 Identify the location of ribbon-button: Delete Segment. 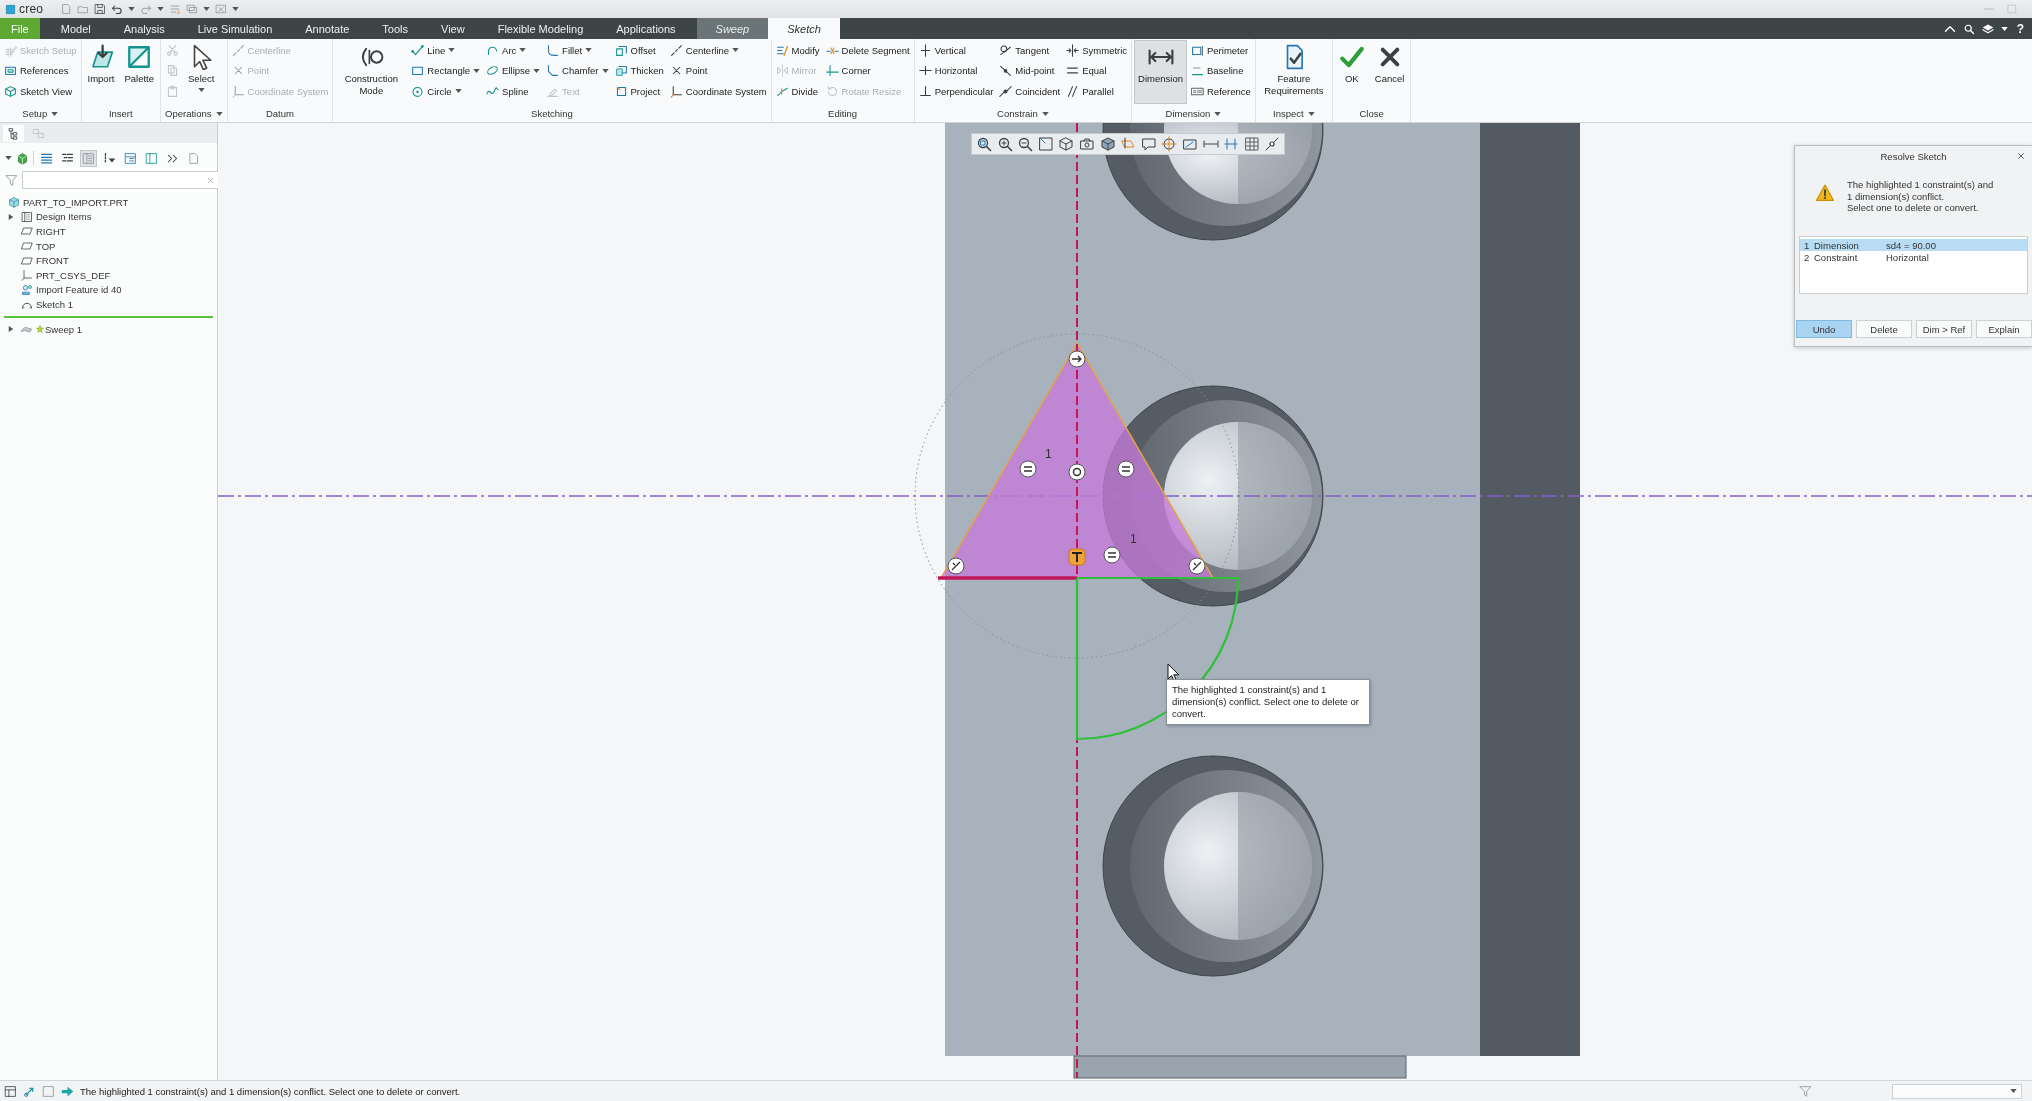
(867, 50).